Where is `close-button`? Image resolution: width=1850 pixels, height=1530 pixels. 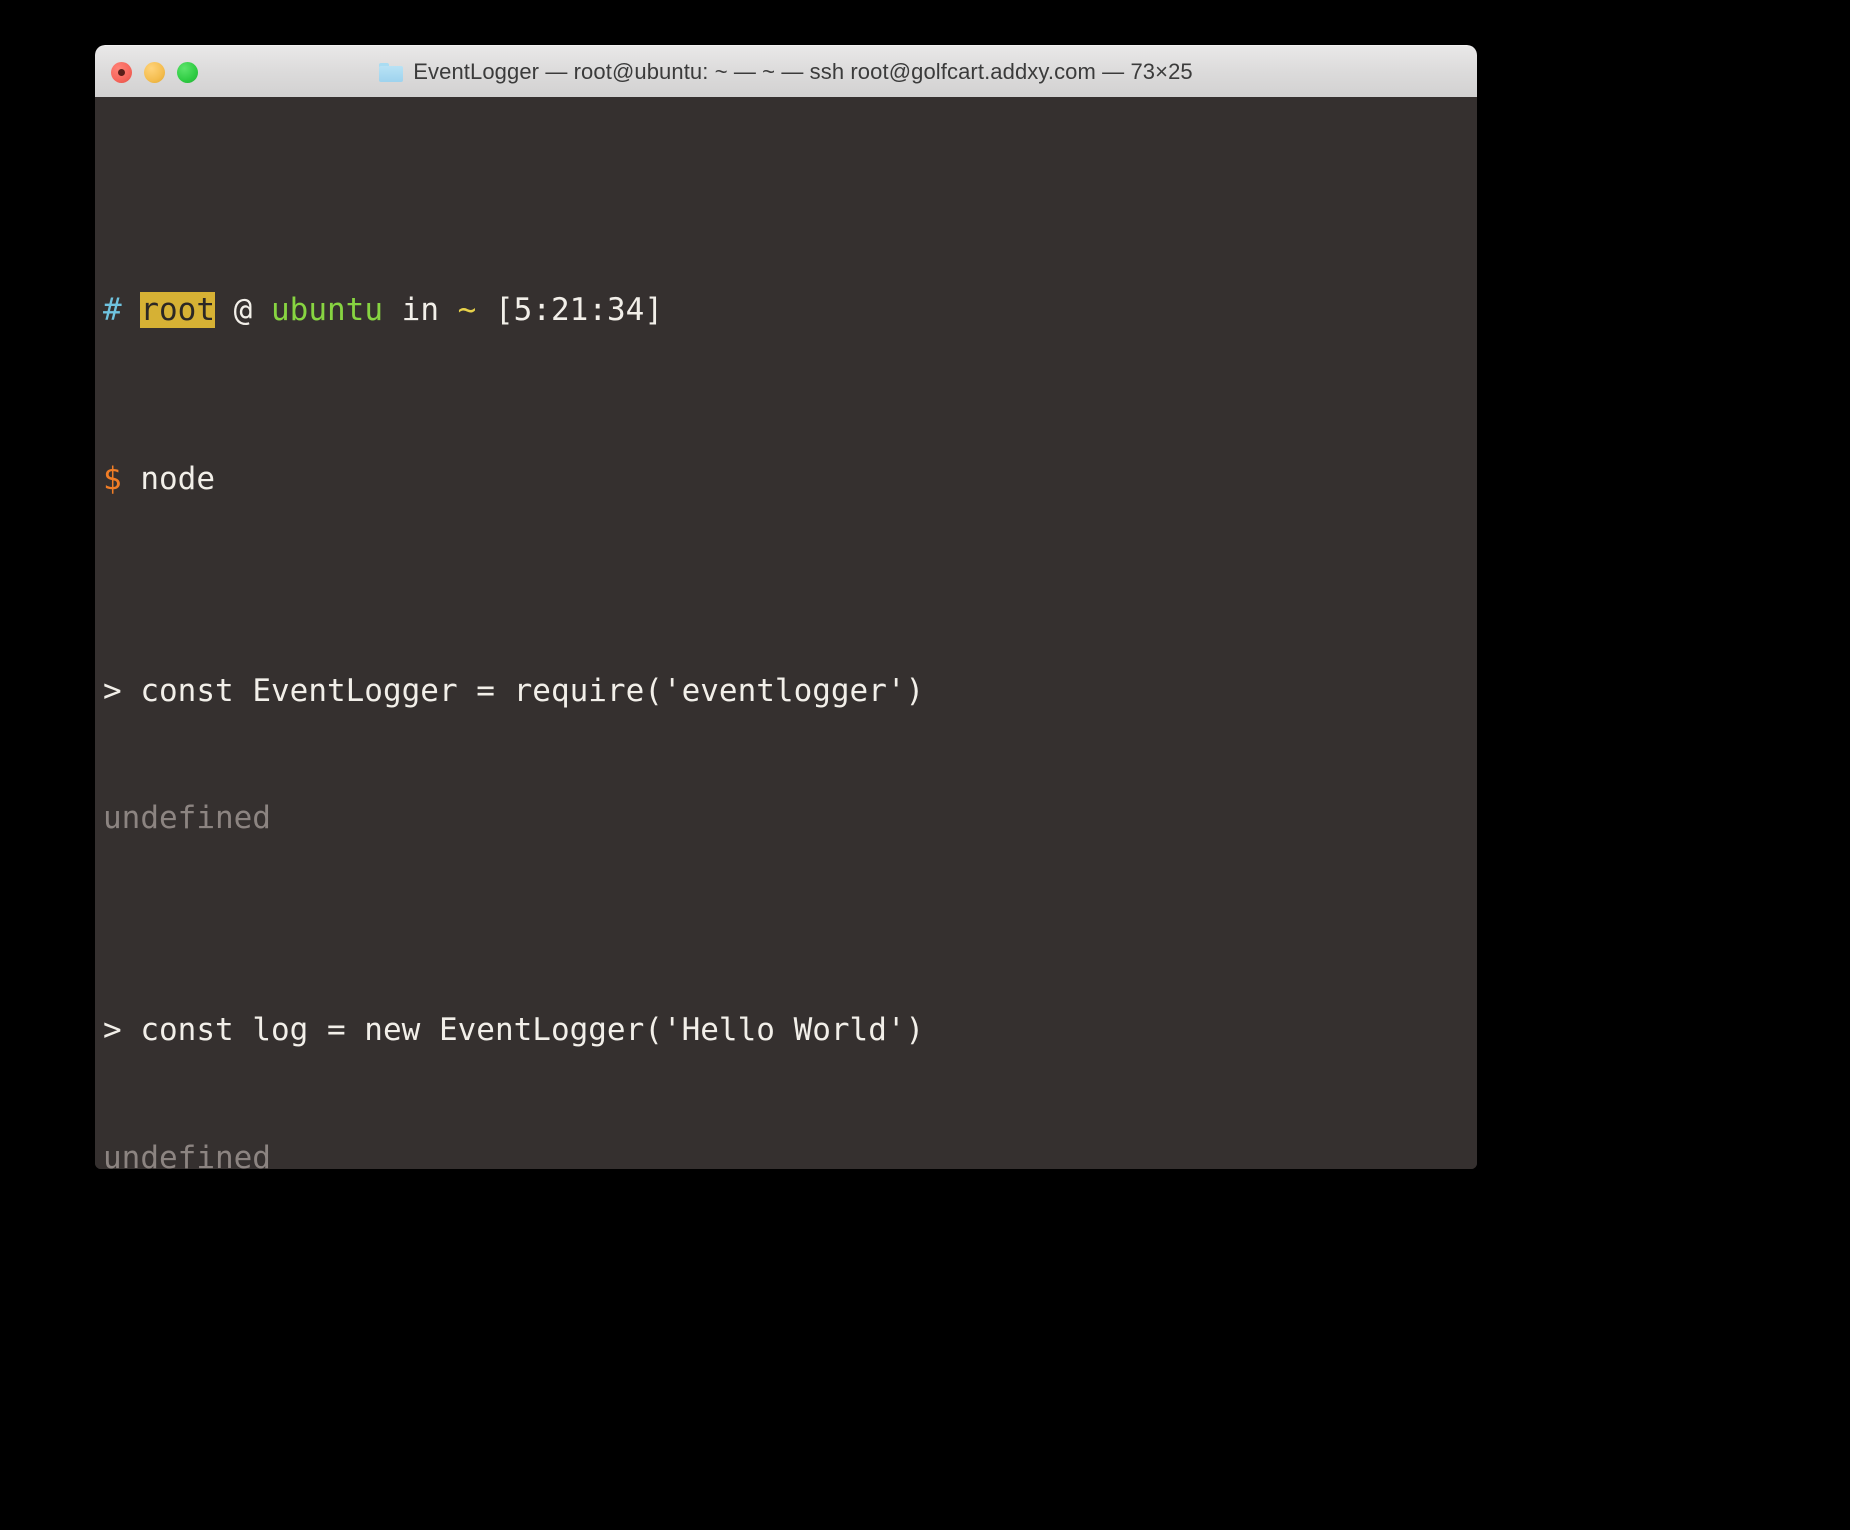 close-button is located at coordinates (121, 72).